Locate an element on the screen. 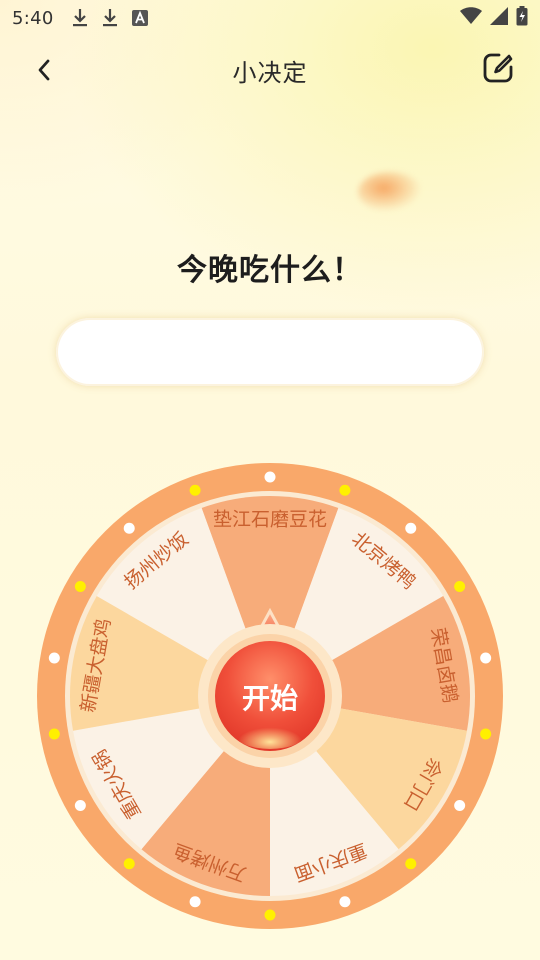  status-time: 5:40 is located at coordinates (33, 18).